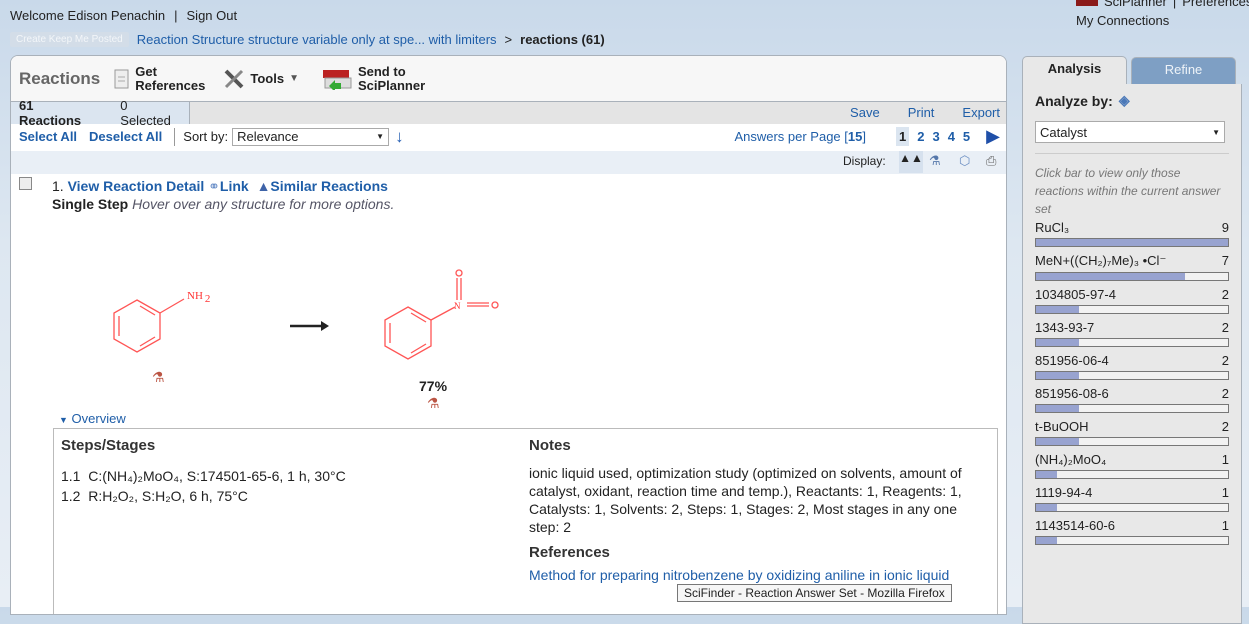  Describe the element at coordinates (935, 136) in the screenshot. I see `page-3: 3` at that location.